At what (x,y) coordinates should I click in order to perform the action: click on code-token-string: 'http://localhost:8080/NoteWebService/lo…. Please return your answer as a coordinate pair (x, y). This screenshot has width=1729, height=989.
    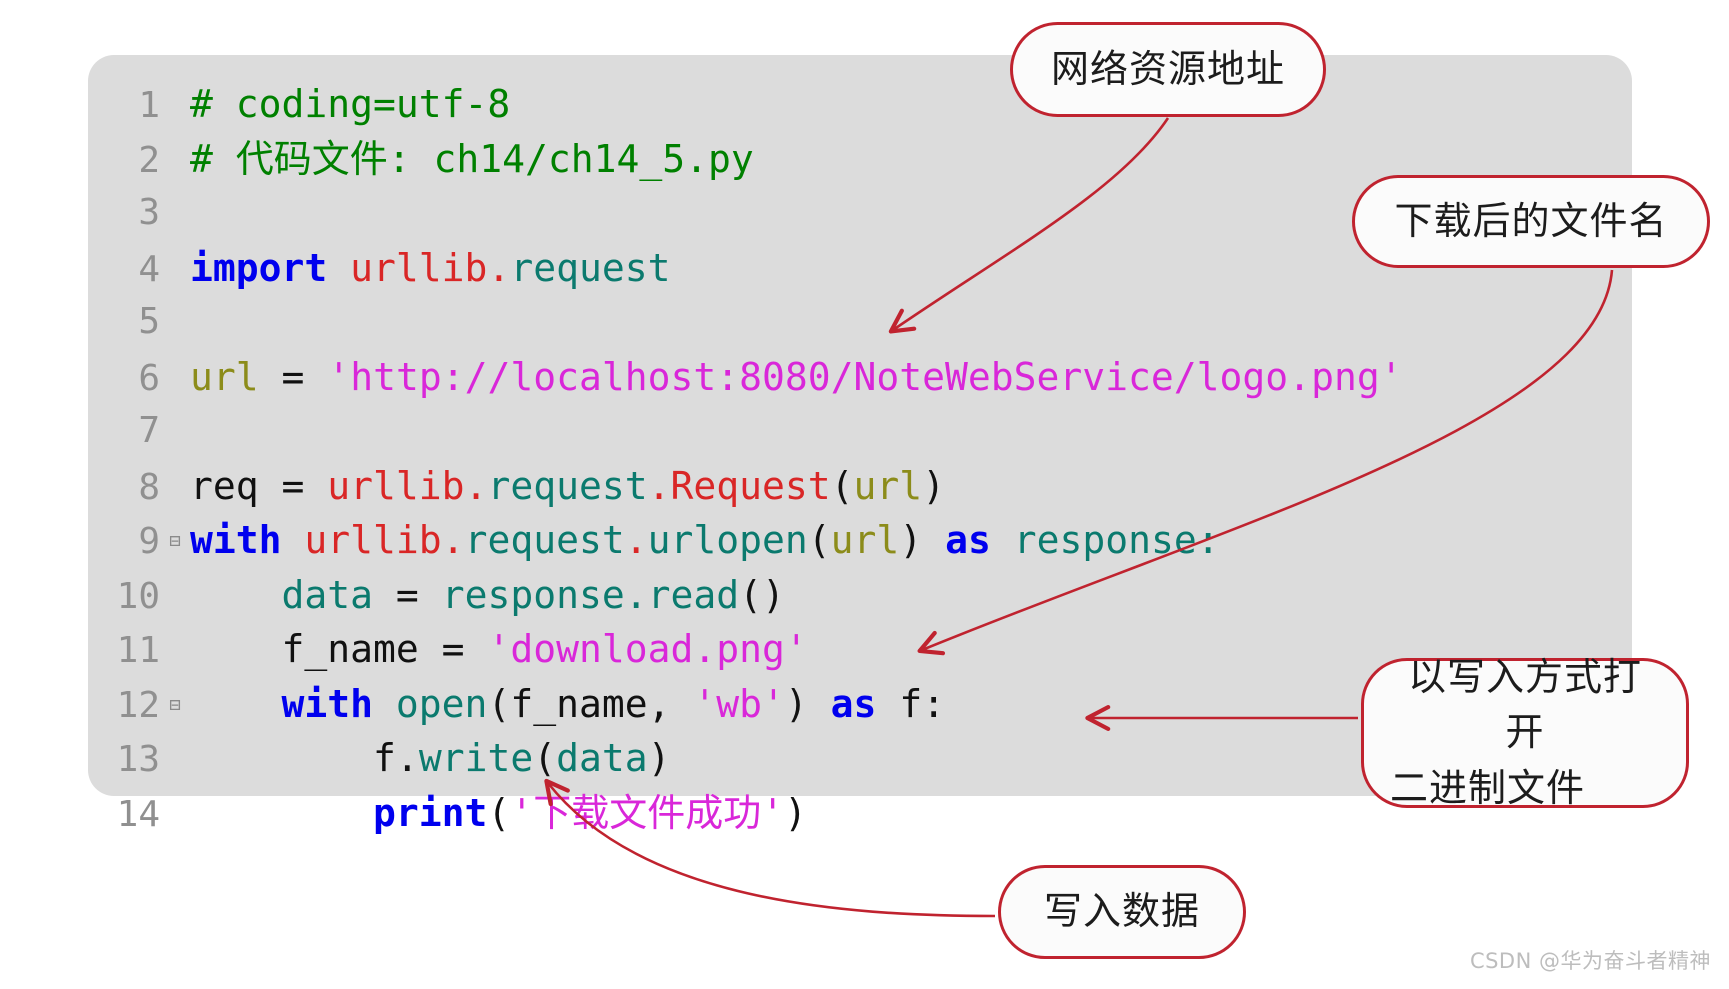
    Looking at the image, I should click on (865, 376).